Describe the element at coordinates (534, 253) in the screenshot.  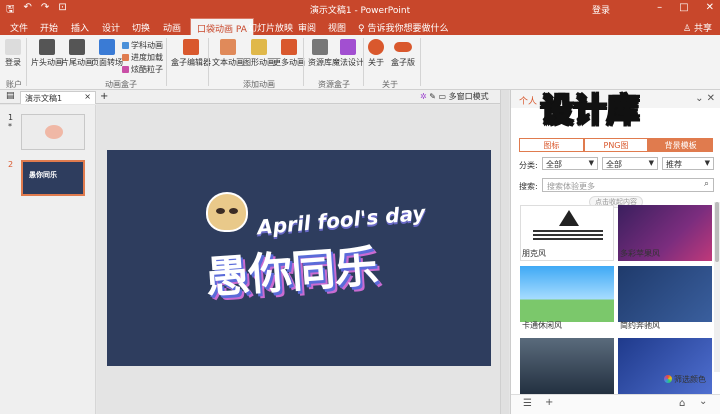
I see `template-label-punk: 朋克风` at that location.